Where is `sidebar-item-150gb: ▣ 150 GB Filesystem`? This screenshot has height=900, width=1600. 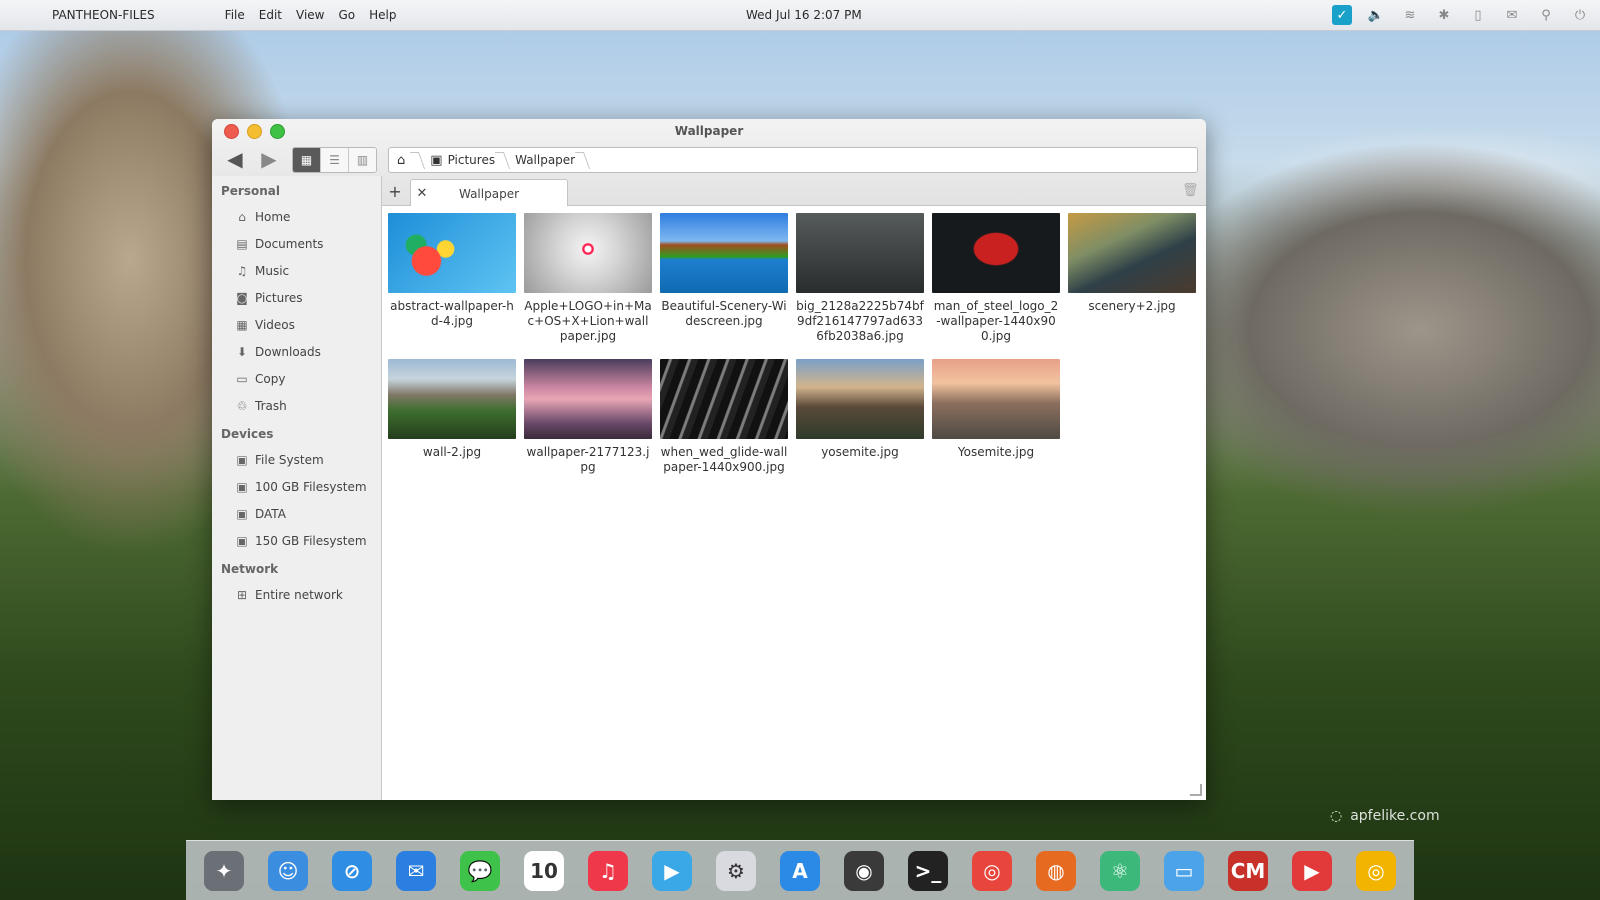 sidebar-item-150gb: ▣ 150 GB Filesystem is located at coordinates (296, 540).